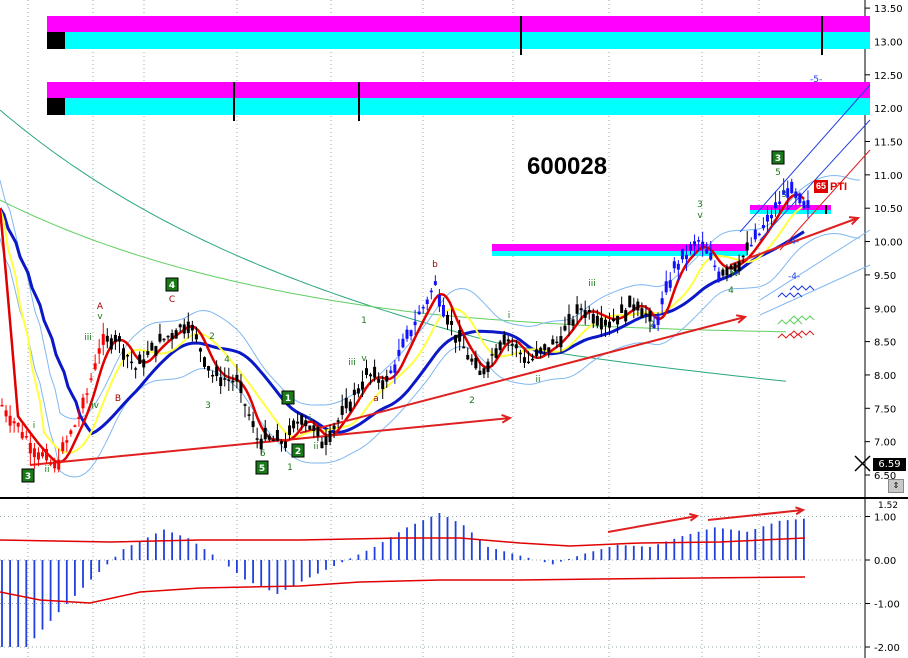 The width and height of the screenshot is (908, 658). Describe the element at coordinates (435, 265) in the screenshot. I see `wave-label: b` at that location.